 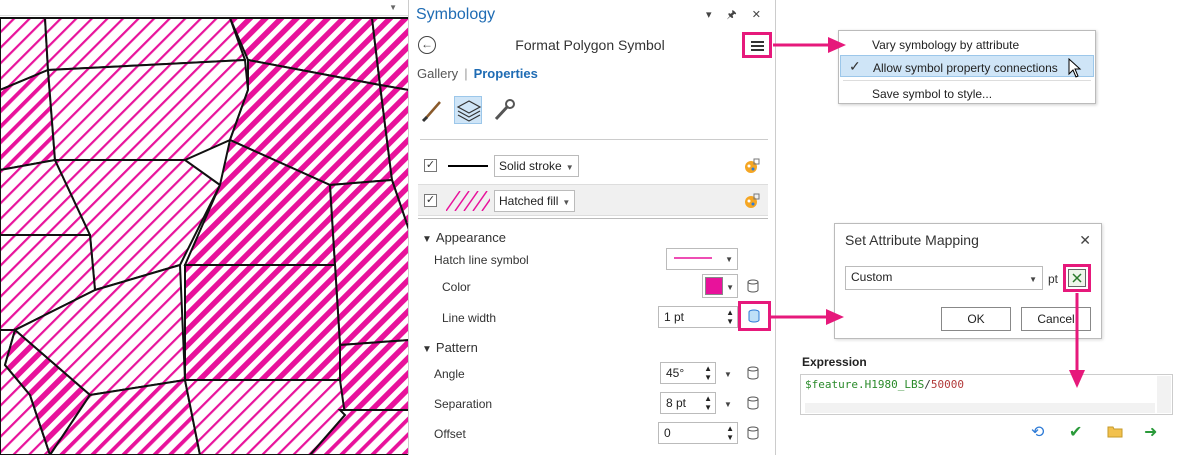 I want to click on layer-type-label: Hatched fill, so click(x=529, y=201).